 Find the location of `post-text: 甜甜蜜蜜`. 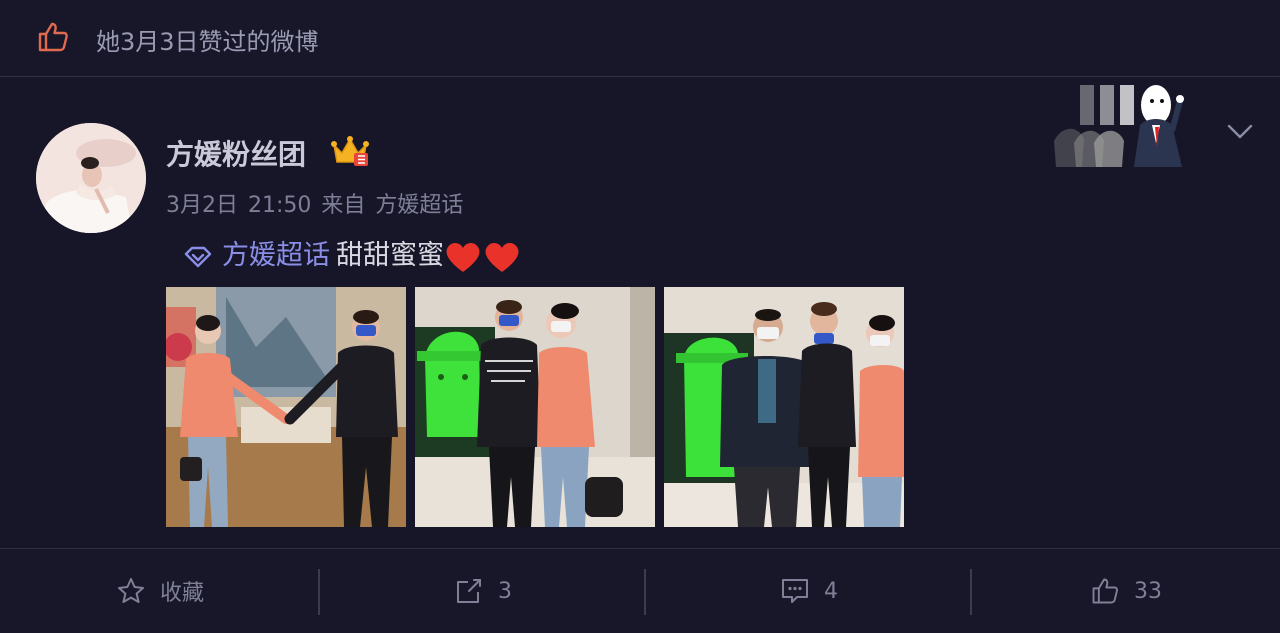

post-text: 甜甜蜜蜜 is located at coordinates (390, 255).